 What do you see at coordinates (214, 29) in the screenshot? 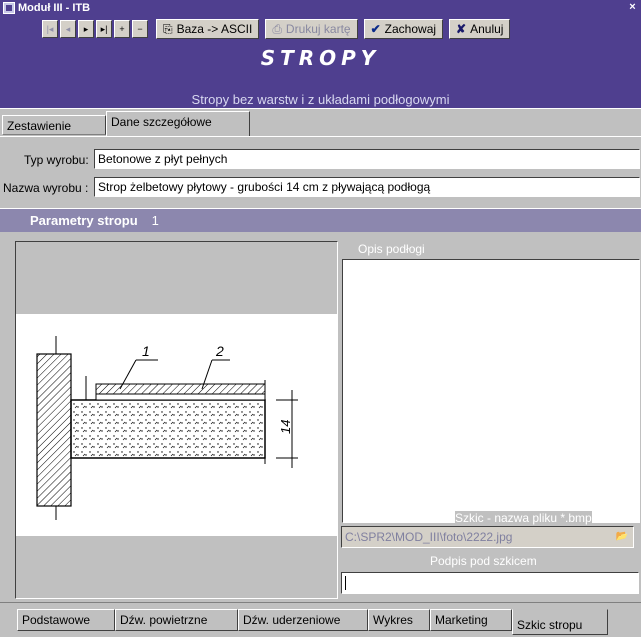
I see `export-ascii-label: Baza -> ASCII` at bounding box center [214, 29].